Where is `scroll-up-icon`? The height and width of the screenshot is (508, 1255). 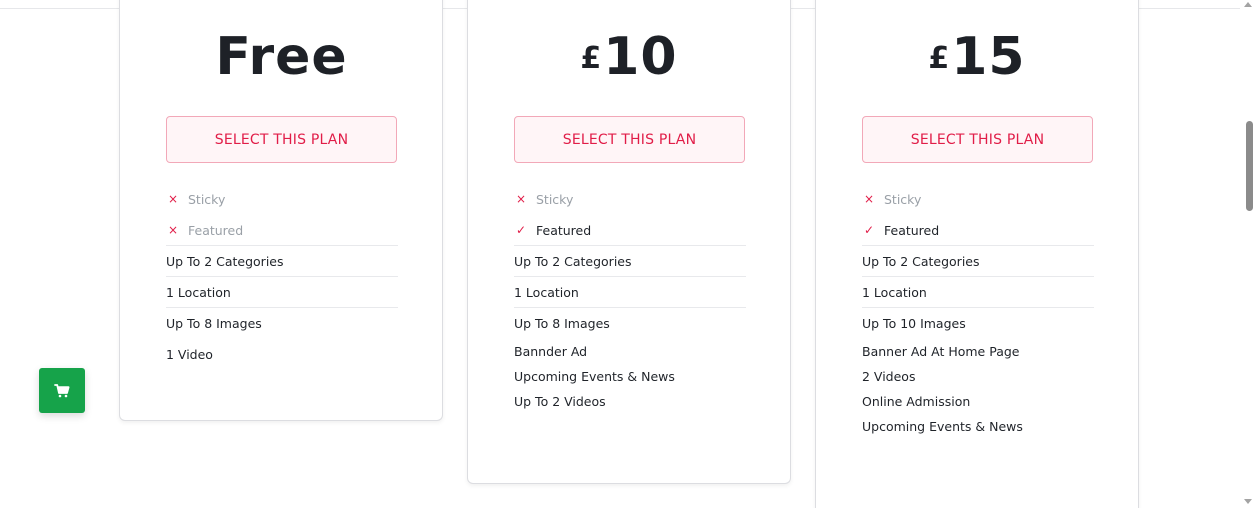
scroll-up-icon is located at coordinates (1248, 4).